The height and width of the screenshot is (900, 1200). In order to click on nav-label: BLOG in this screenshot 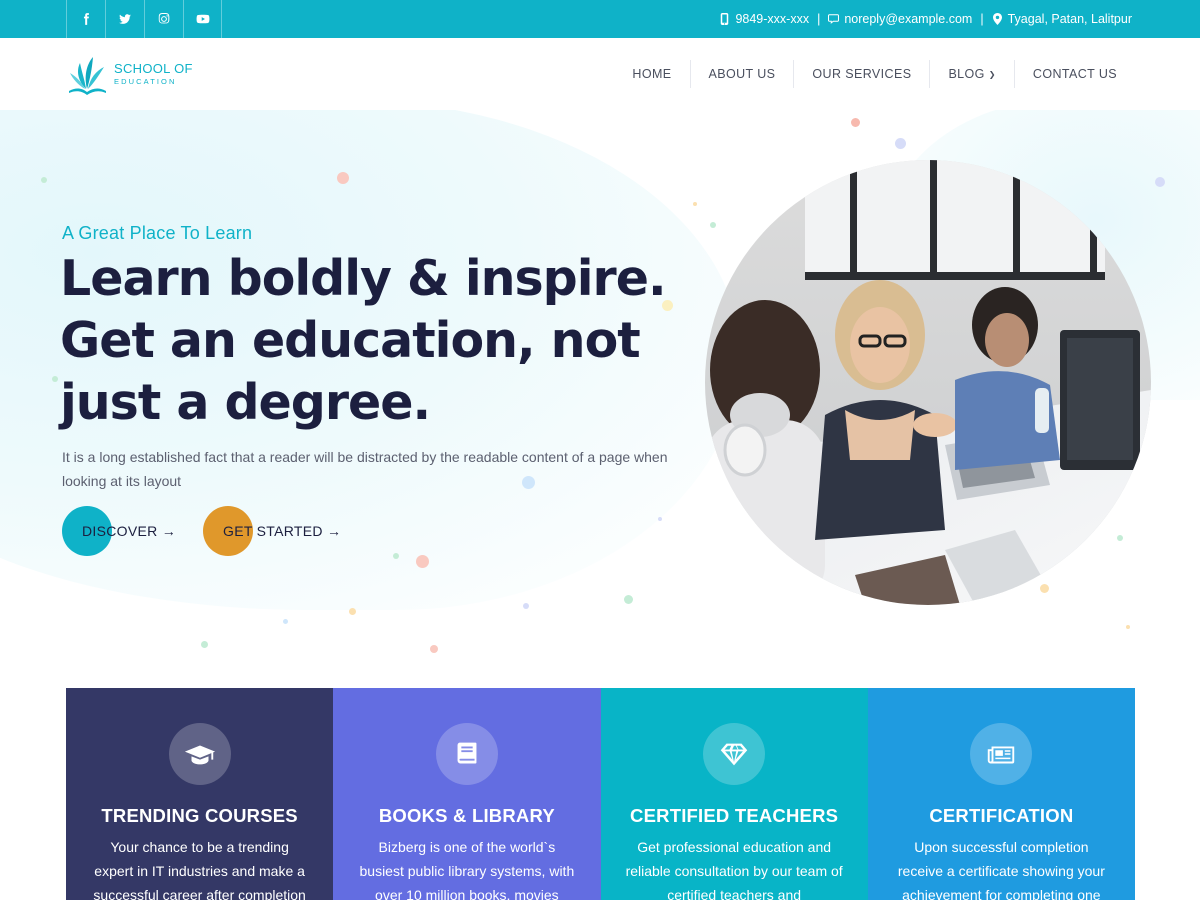, I will do `click(966, 74)`.